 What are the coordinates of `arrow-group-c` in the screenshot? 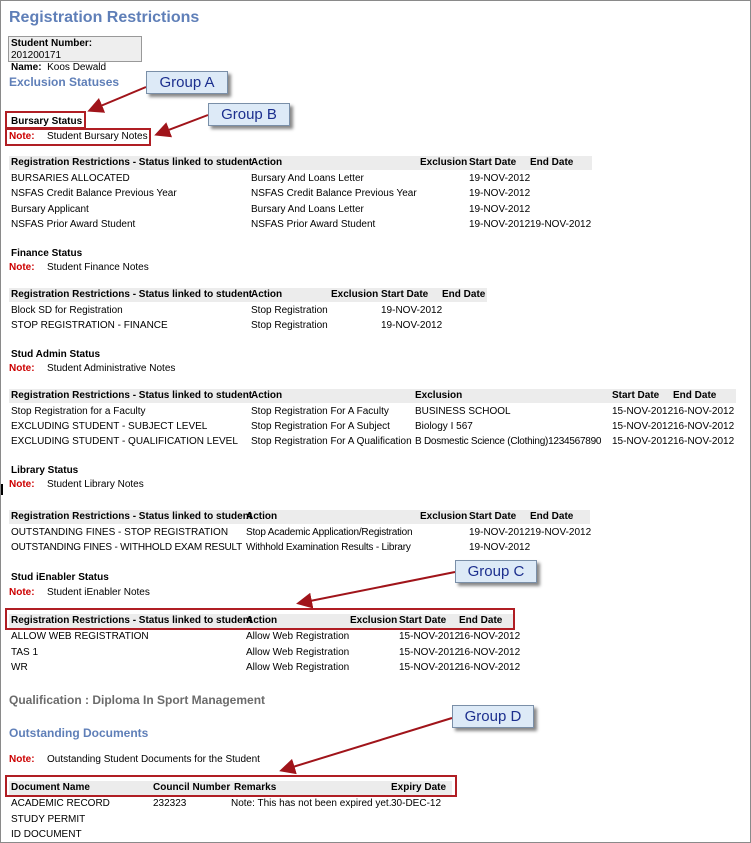 It's located at (376, 590).